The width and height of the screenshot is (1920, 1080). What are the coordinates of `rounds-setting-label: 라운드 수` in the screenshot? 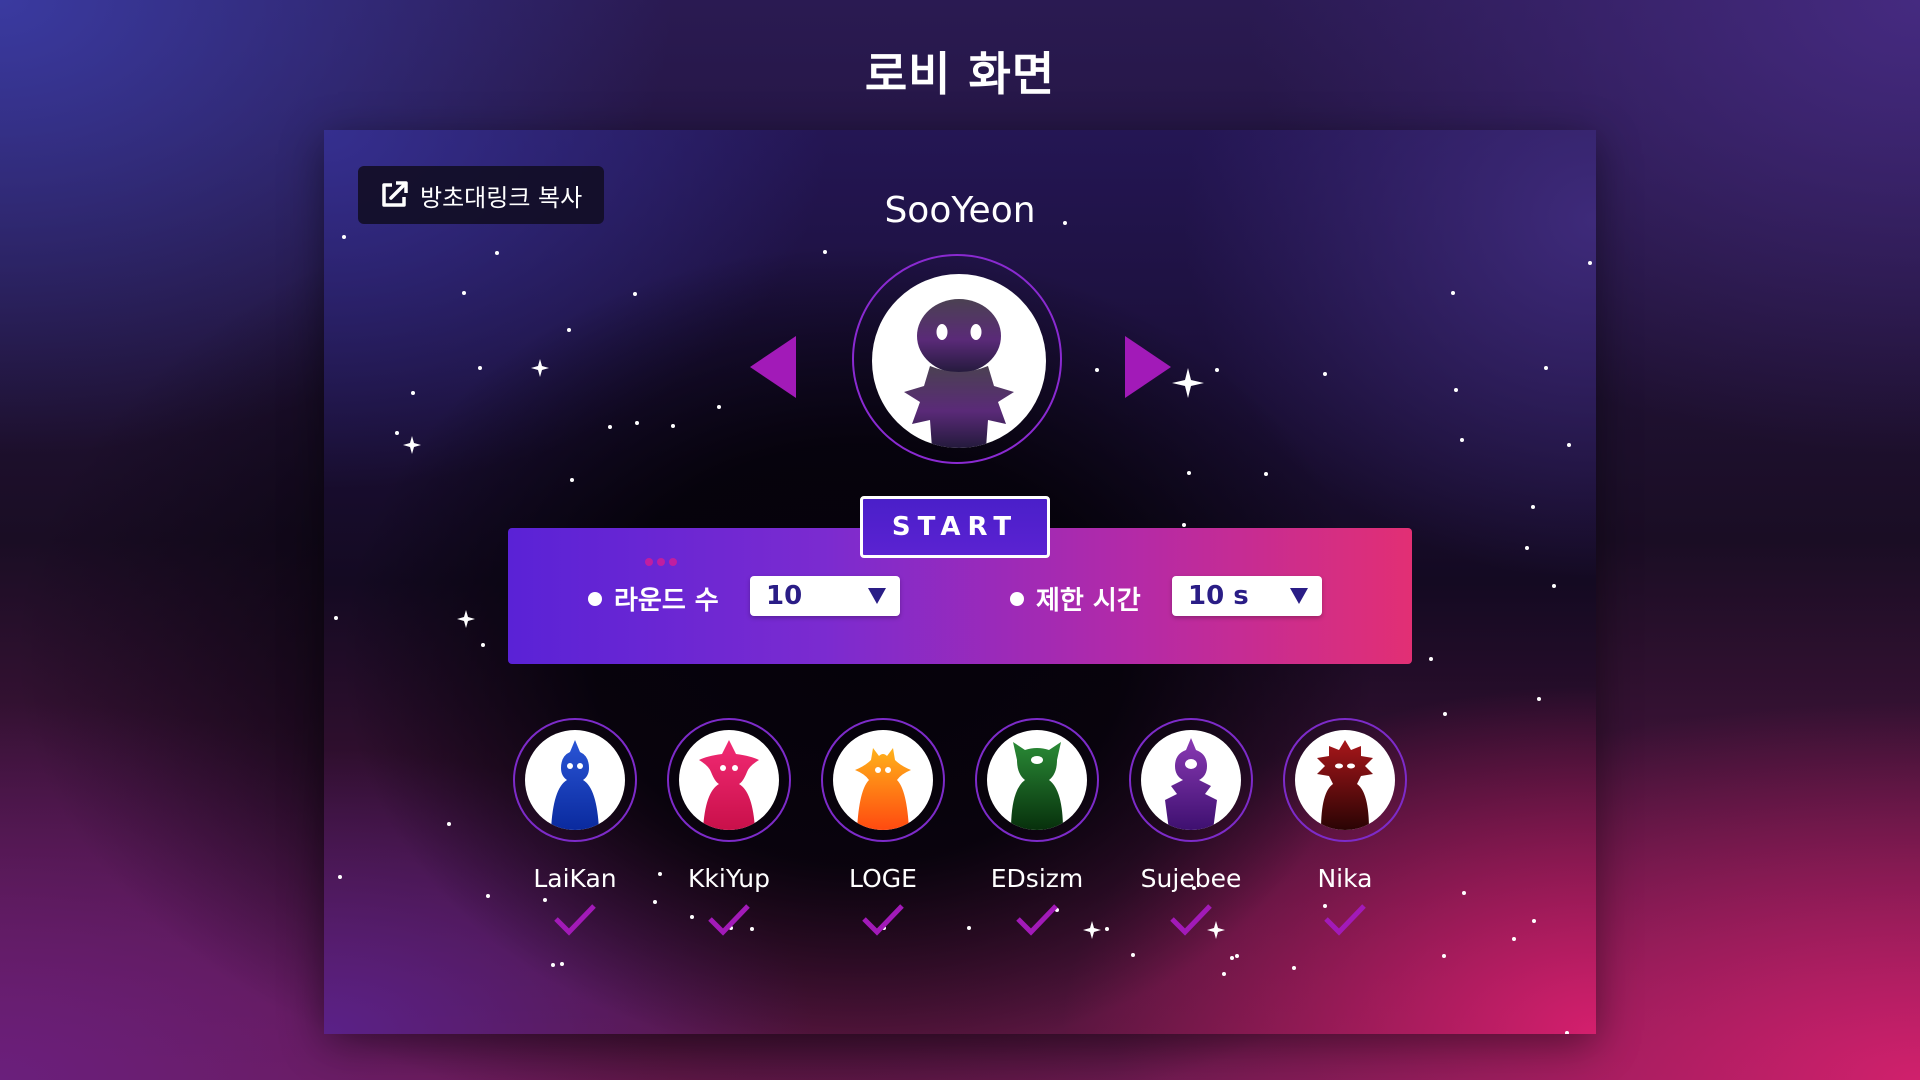 It's located at (653, 598).